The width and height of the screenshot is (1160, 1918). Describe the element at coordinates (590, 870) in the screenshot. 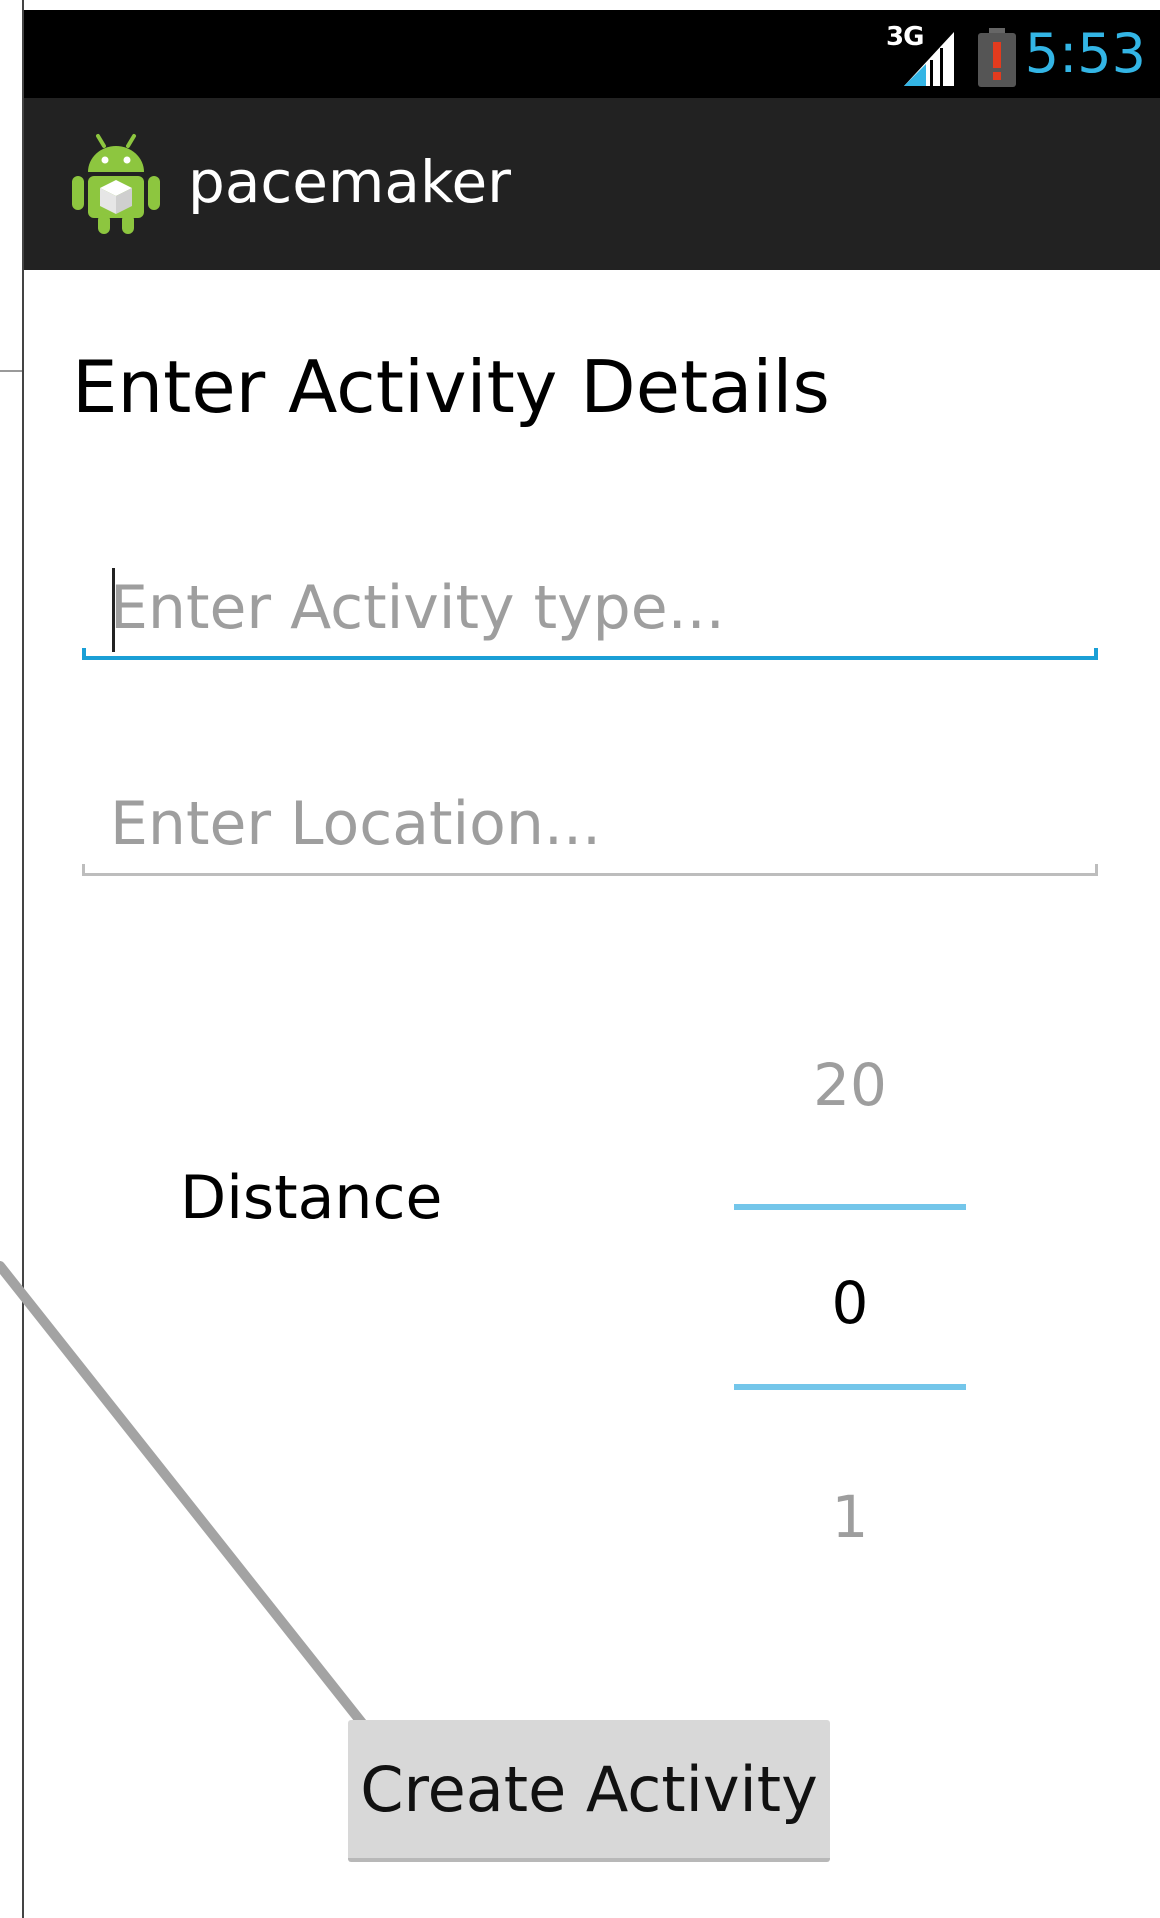

I see `location-underline` at that location.